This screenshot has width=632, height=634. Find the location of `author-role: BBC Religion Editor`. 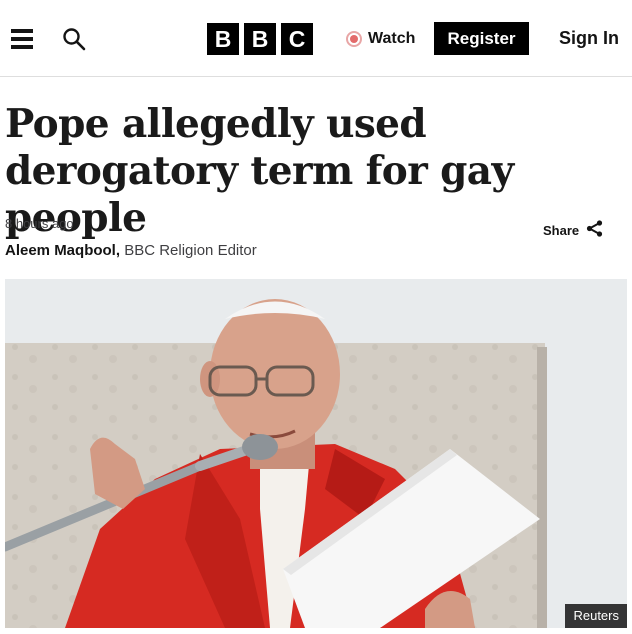

author-role: BBC Religion Editor is located at coordinates (190, 250).